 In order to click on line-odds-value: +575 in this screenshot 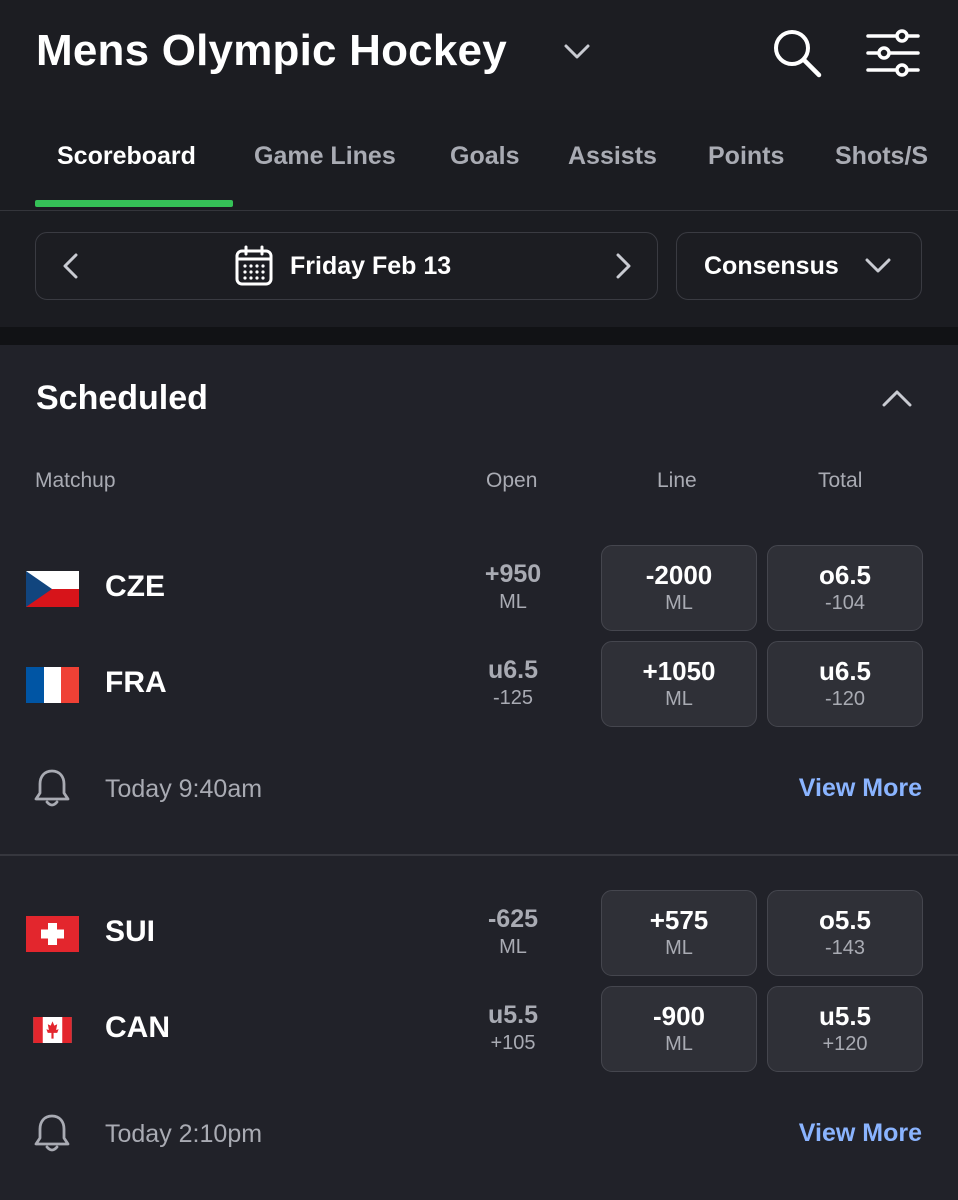, I will do `click(679, 920)`.